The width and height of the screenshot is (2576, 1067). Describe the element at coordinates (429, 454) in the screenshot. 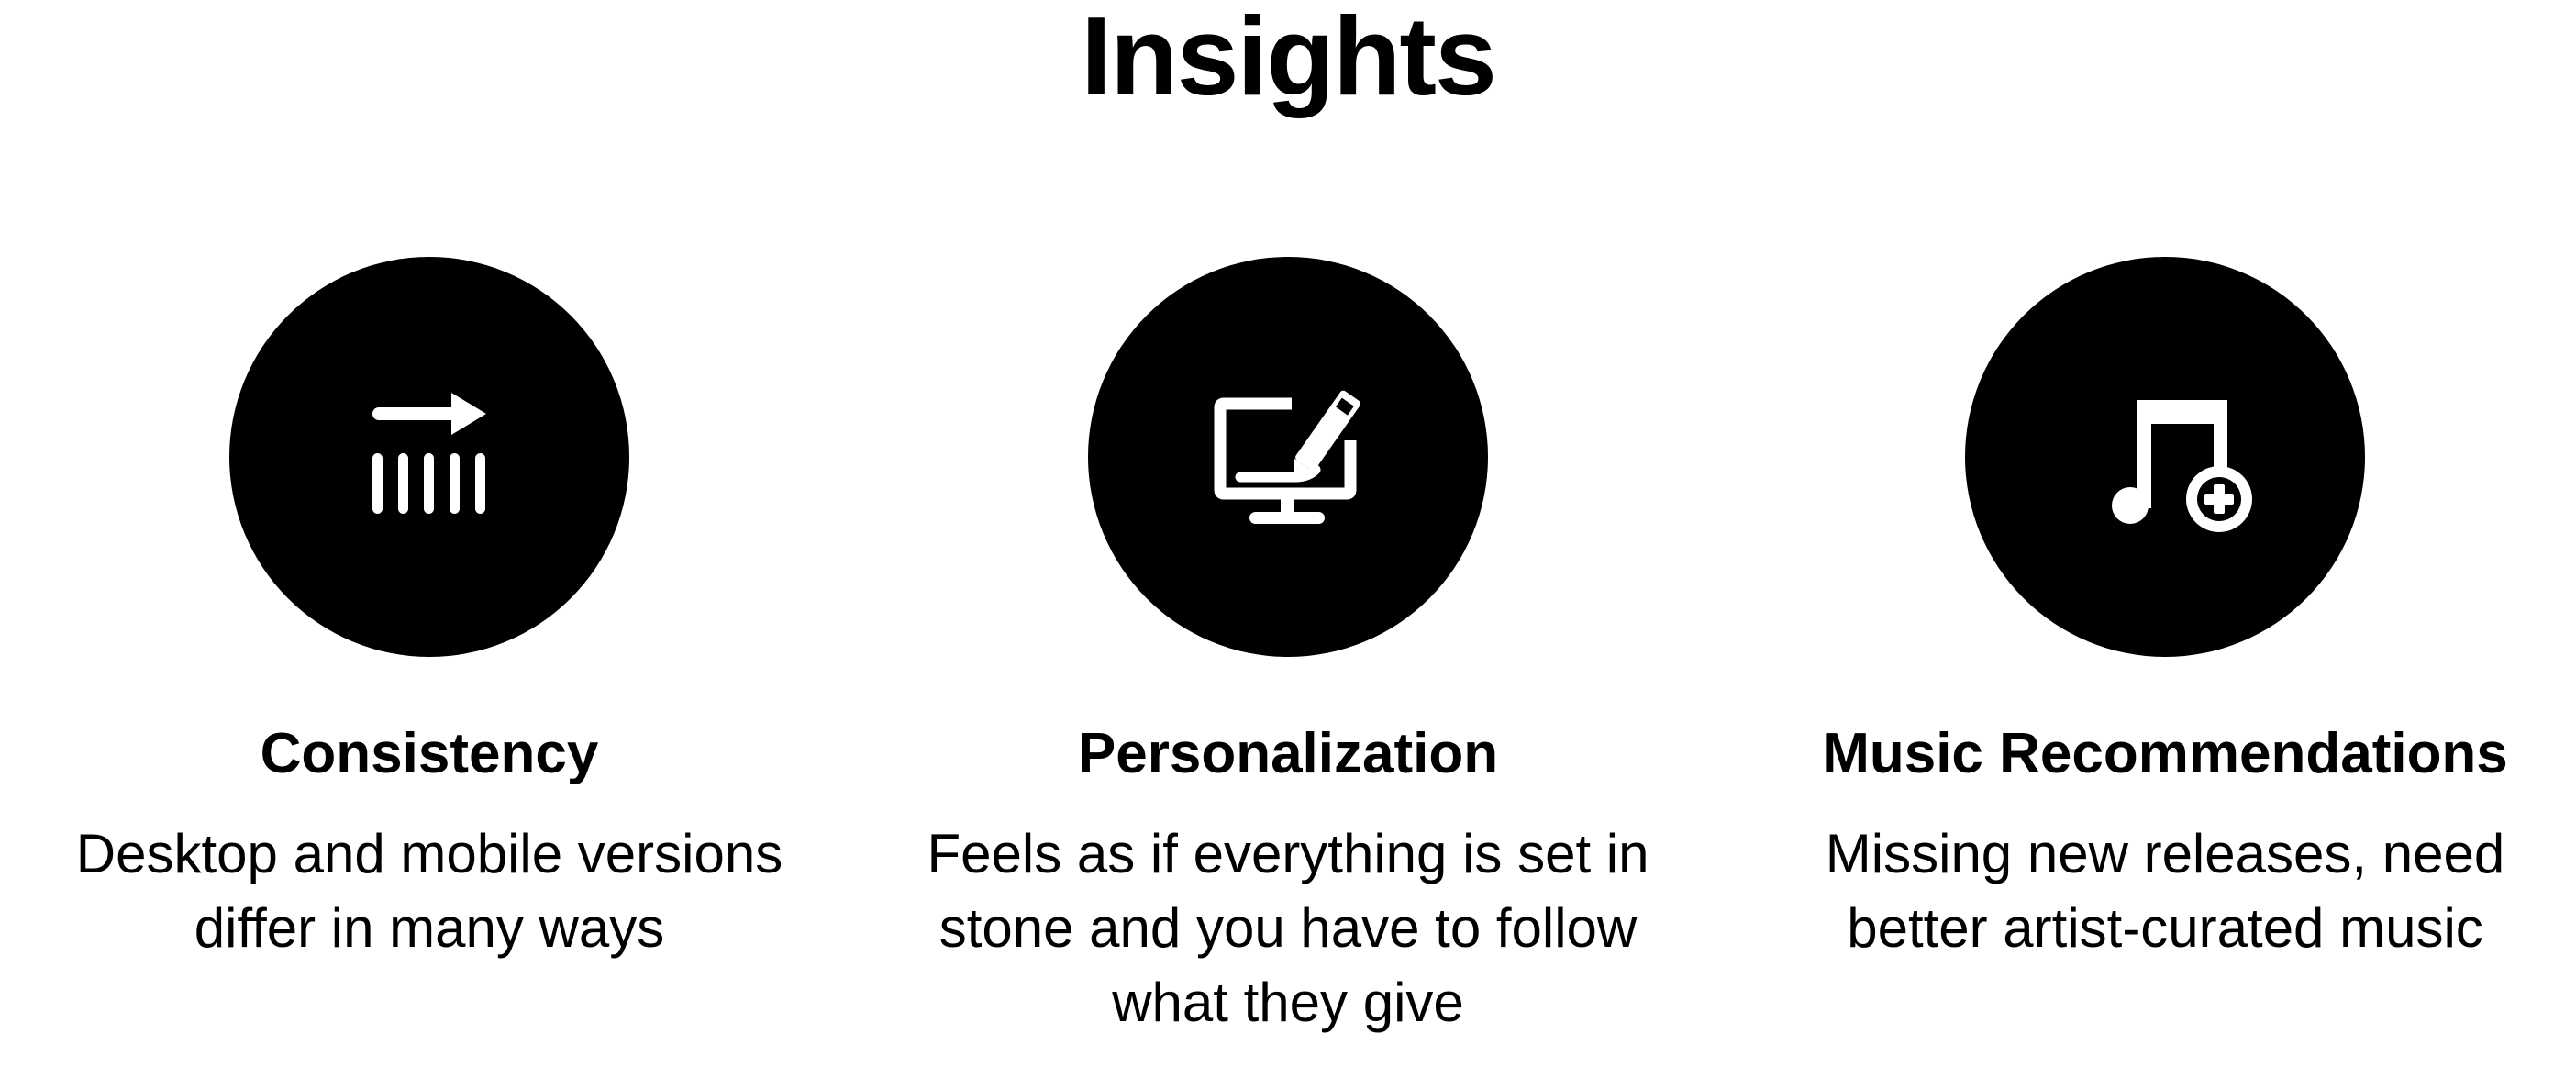

I see `arrow-over-bars-icon` at that location.